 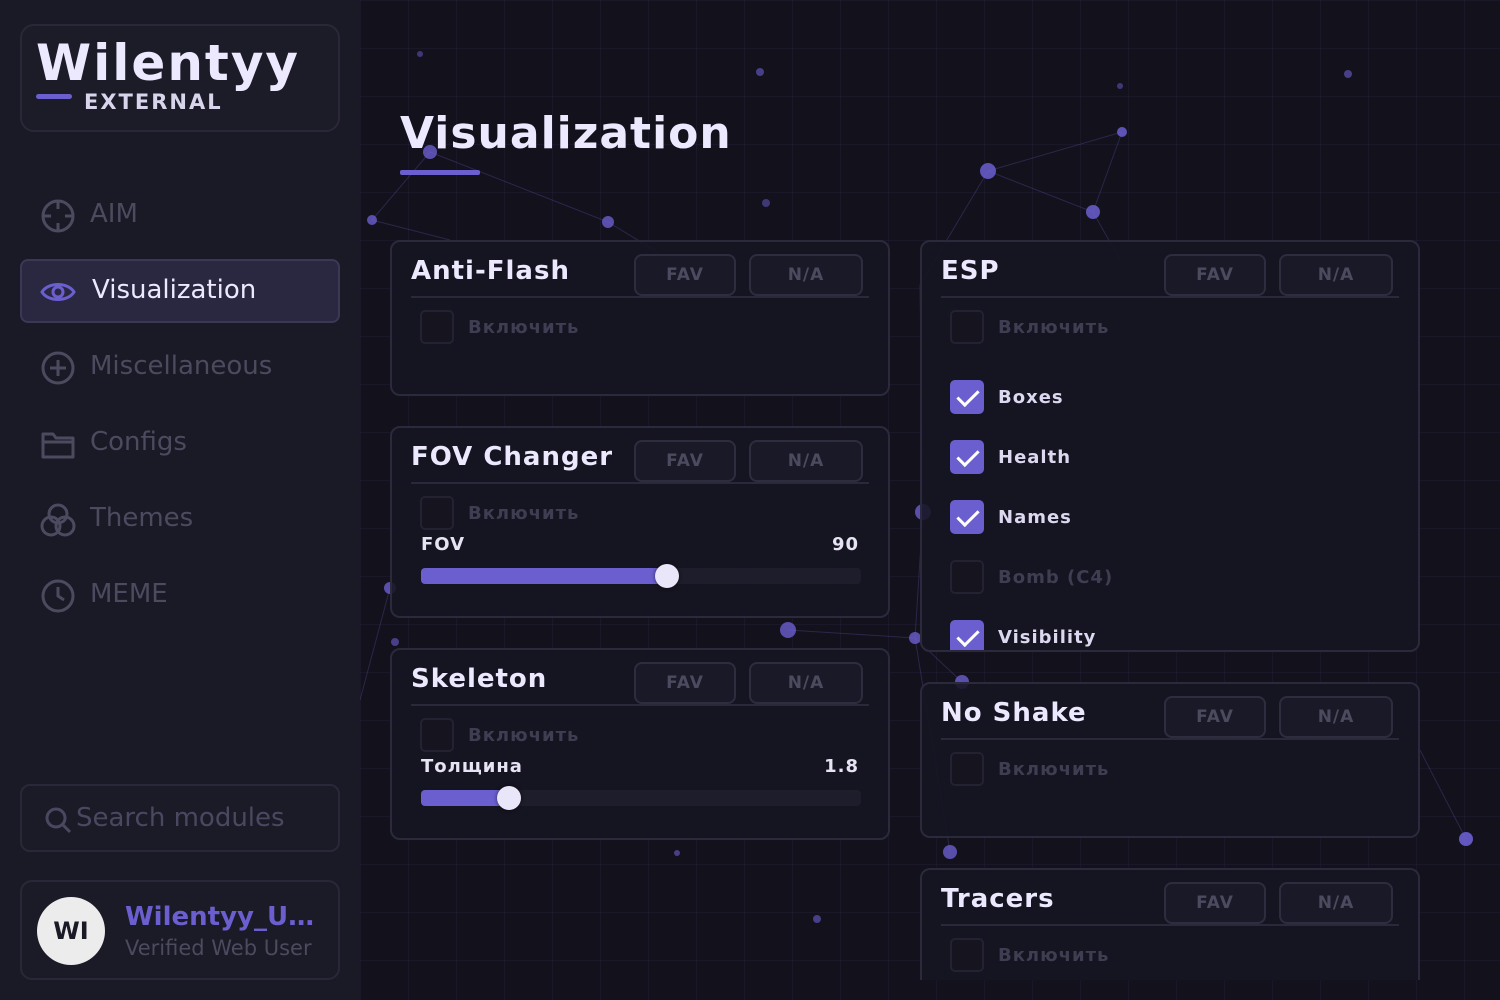 I want to click on module-card-fov-changer: FOV Changer FAV N/A Включить FOV 90, so click(x=640, y=522).